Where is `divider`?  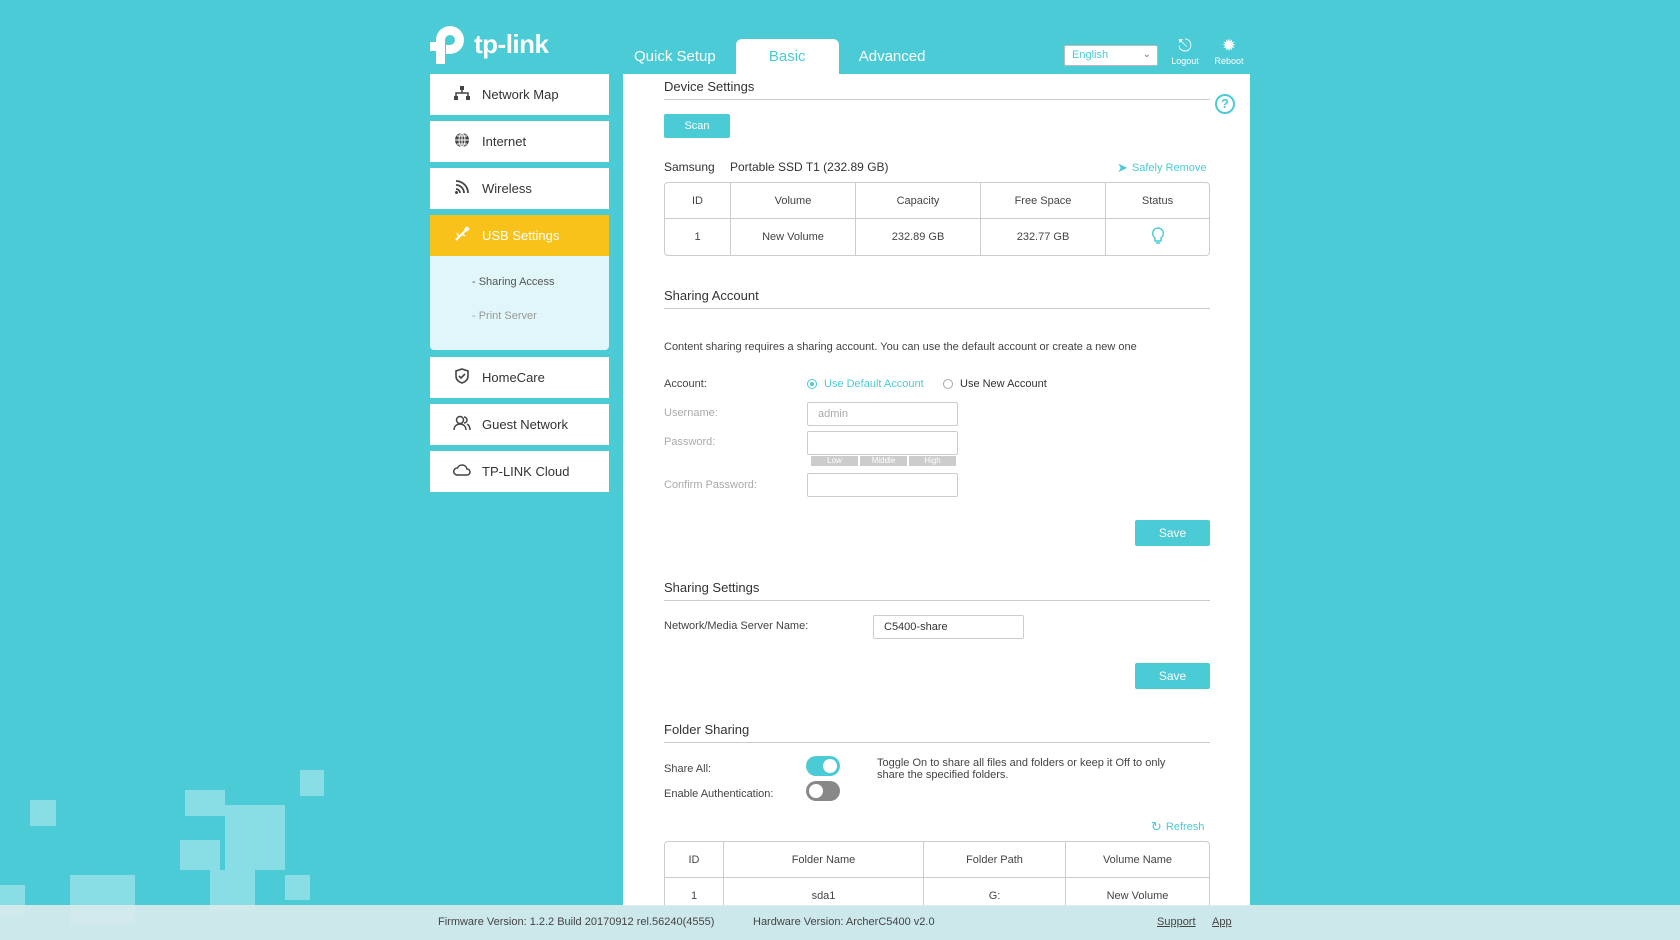
divider is located at coordinates (937, 308).